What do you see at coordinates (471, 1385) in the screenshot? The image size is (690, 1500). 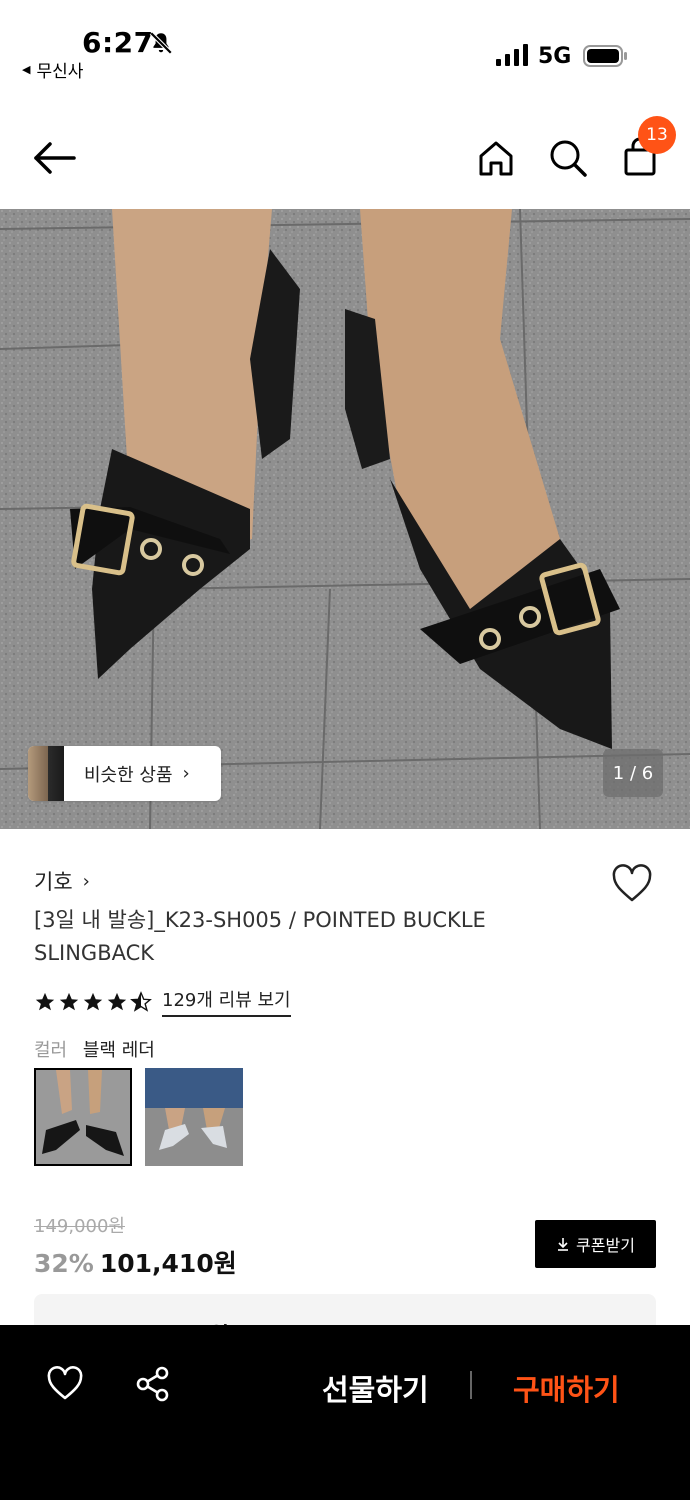 I see `divider` at bounding box center [471, 1385].